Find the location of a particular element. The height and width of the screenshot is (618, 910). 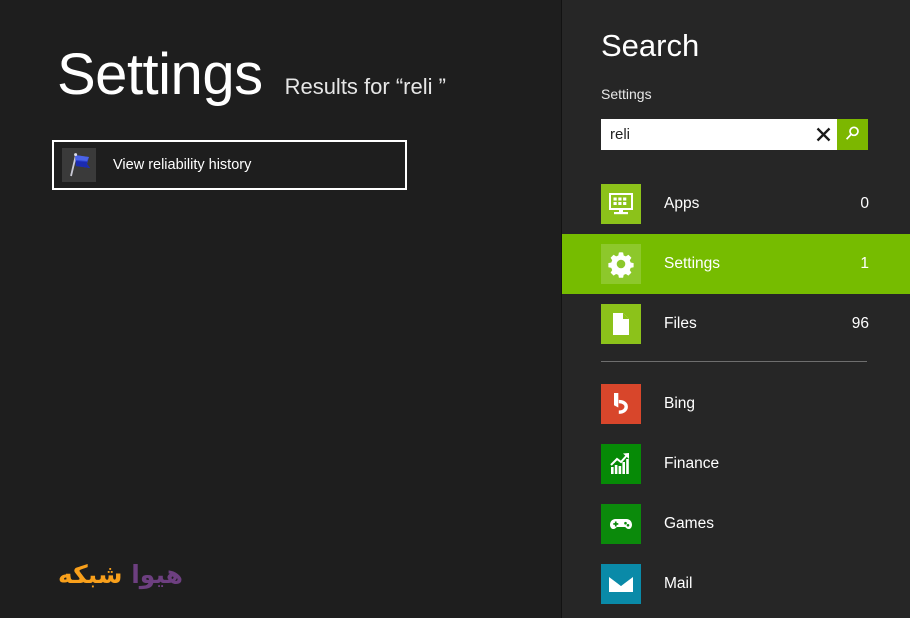

scope-row-files: Files 96 is located at coordinates (736, 324).